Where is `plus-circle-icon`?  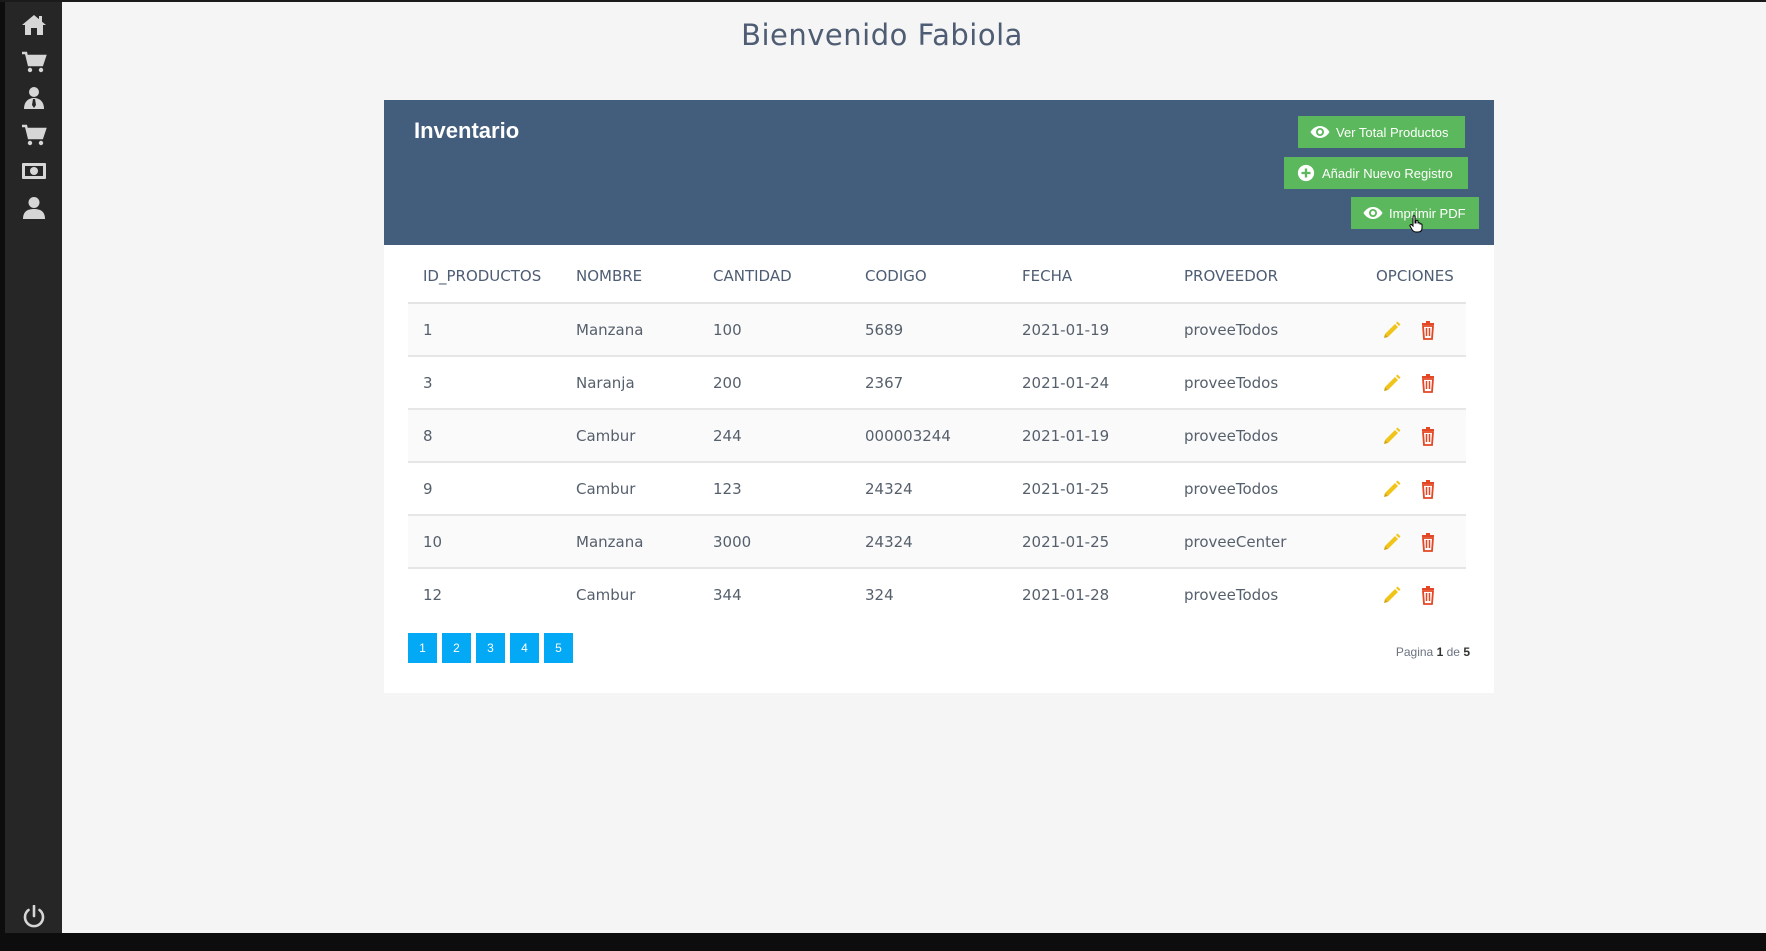 plus-circle-icon is located at coordinates (1306, 173).